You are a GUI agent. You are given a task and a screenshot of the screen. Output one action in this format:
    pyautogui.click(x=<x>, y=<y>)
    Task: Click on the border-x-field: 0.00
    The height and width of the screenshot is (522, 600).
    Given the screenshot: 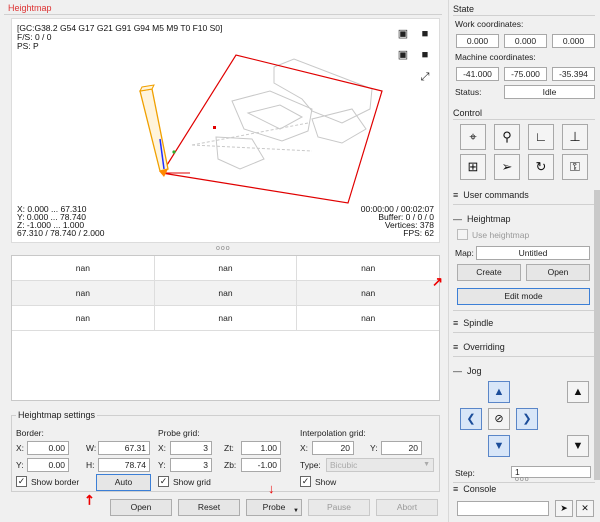 What is the action you would take?
    pyautogui.click(x=48, y=448)
    